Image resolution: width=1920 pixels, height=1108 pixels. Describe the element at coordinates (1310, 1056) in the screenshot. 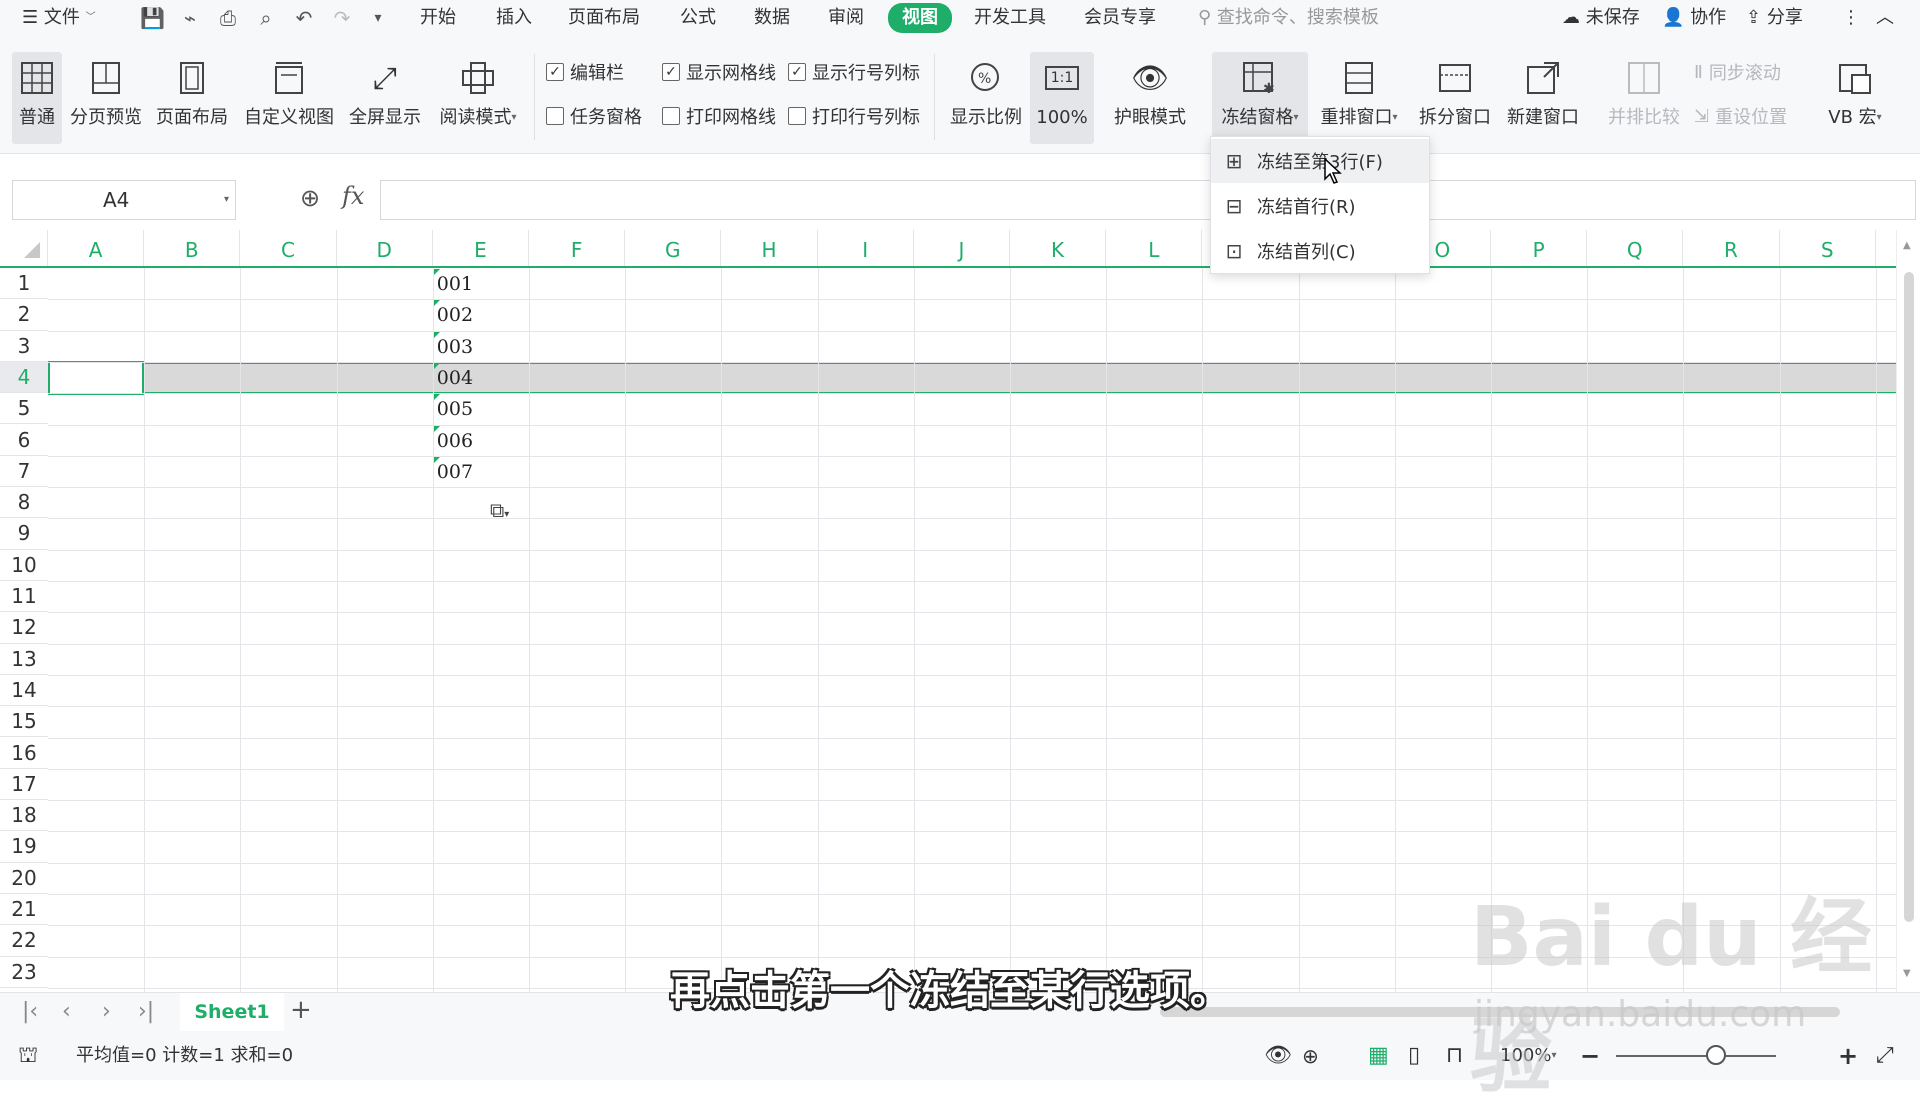

I see `center-view-icon: ⊕` at that location.